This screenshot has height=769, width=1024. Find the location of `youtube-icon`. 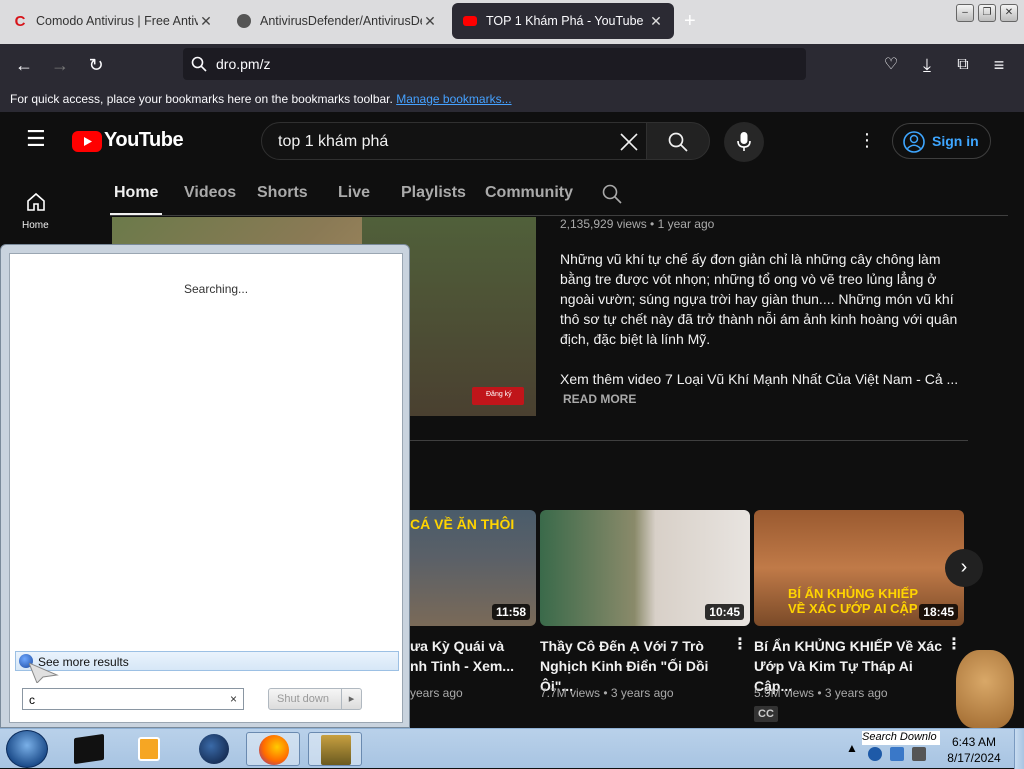

youtube-icon is located at coordinates (470, 21).